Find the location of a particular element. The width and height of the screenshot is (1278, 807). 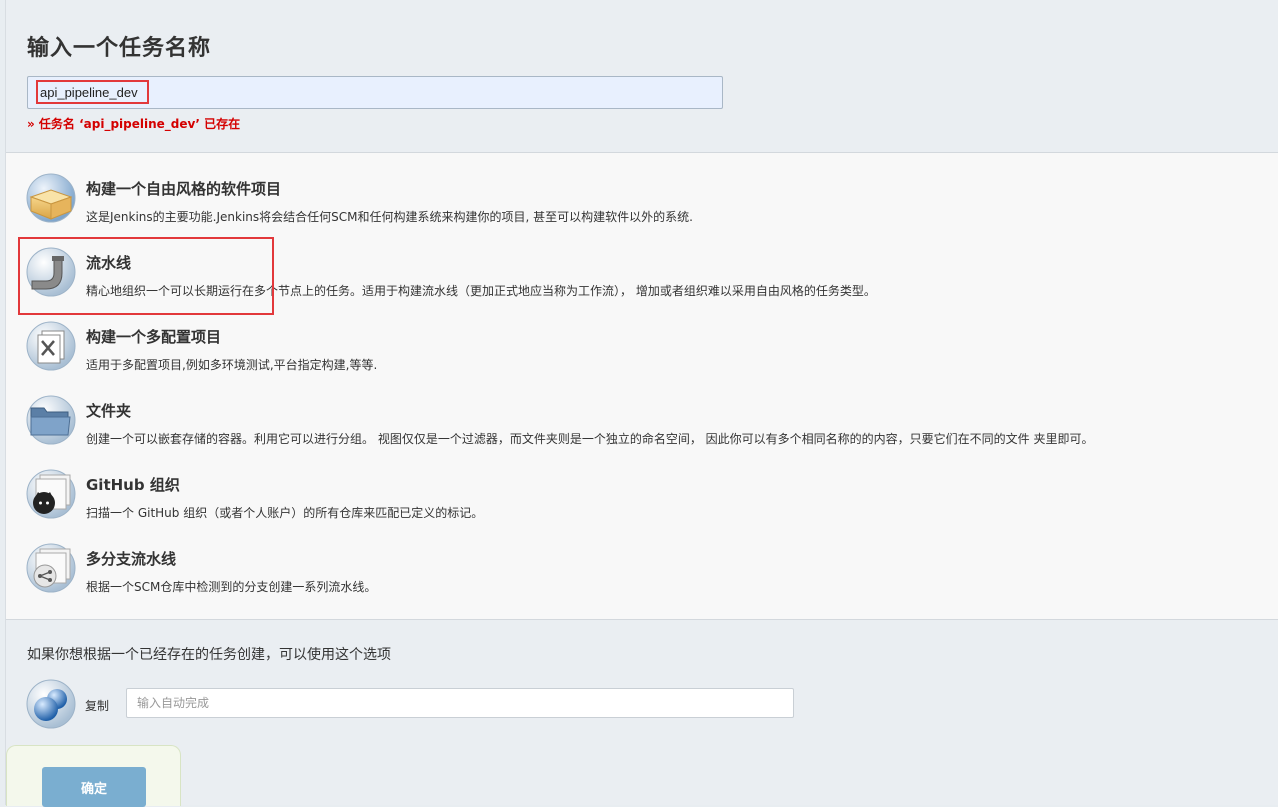

name-exists-error: » 任务名 ‘api_pipeline_dev’ 已存在 is located at coordinates (134, 124).